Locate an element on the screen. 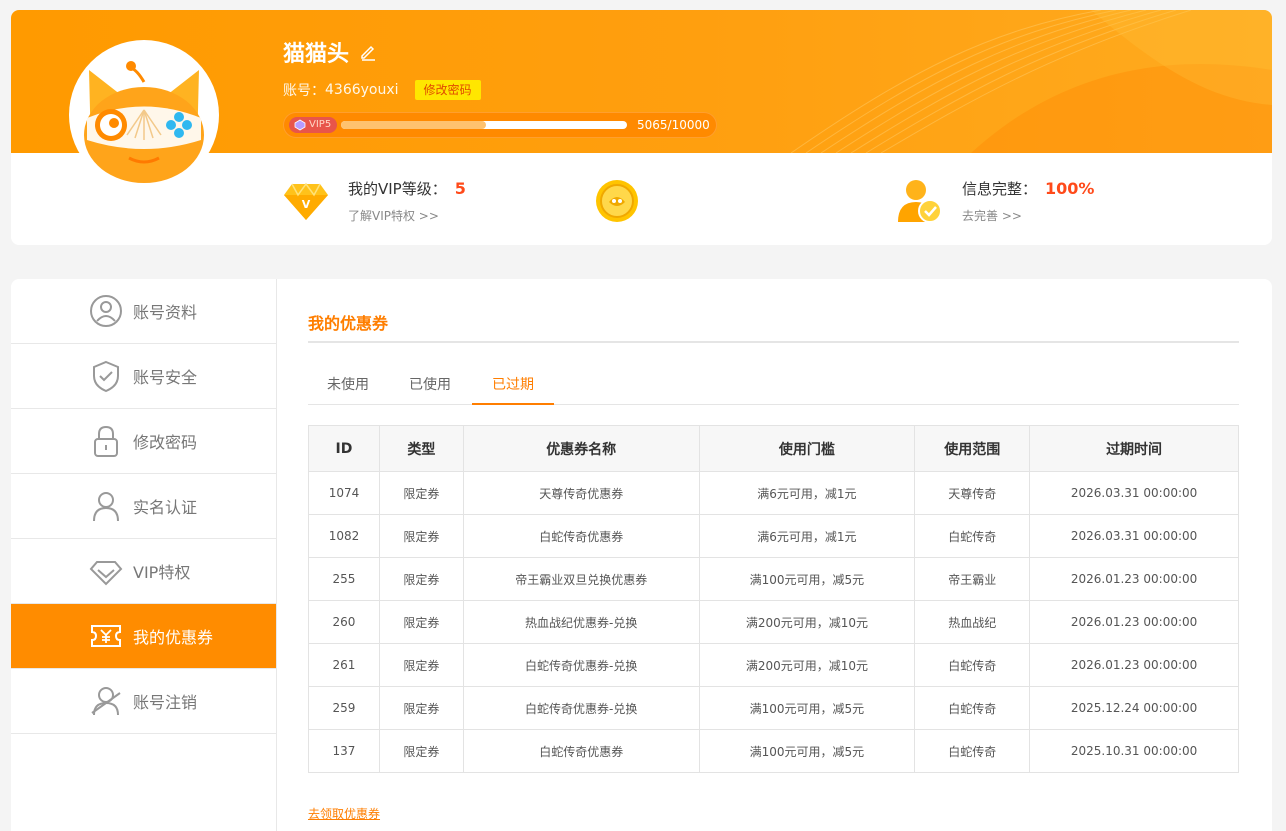 Image resolution: width=1286 pixels, height=831 pixels. exp-progress-text: 5065/10000 is located at coordinates (673, 125).